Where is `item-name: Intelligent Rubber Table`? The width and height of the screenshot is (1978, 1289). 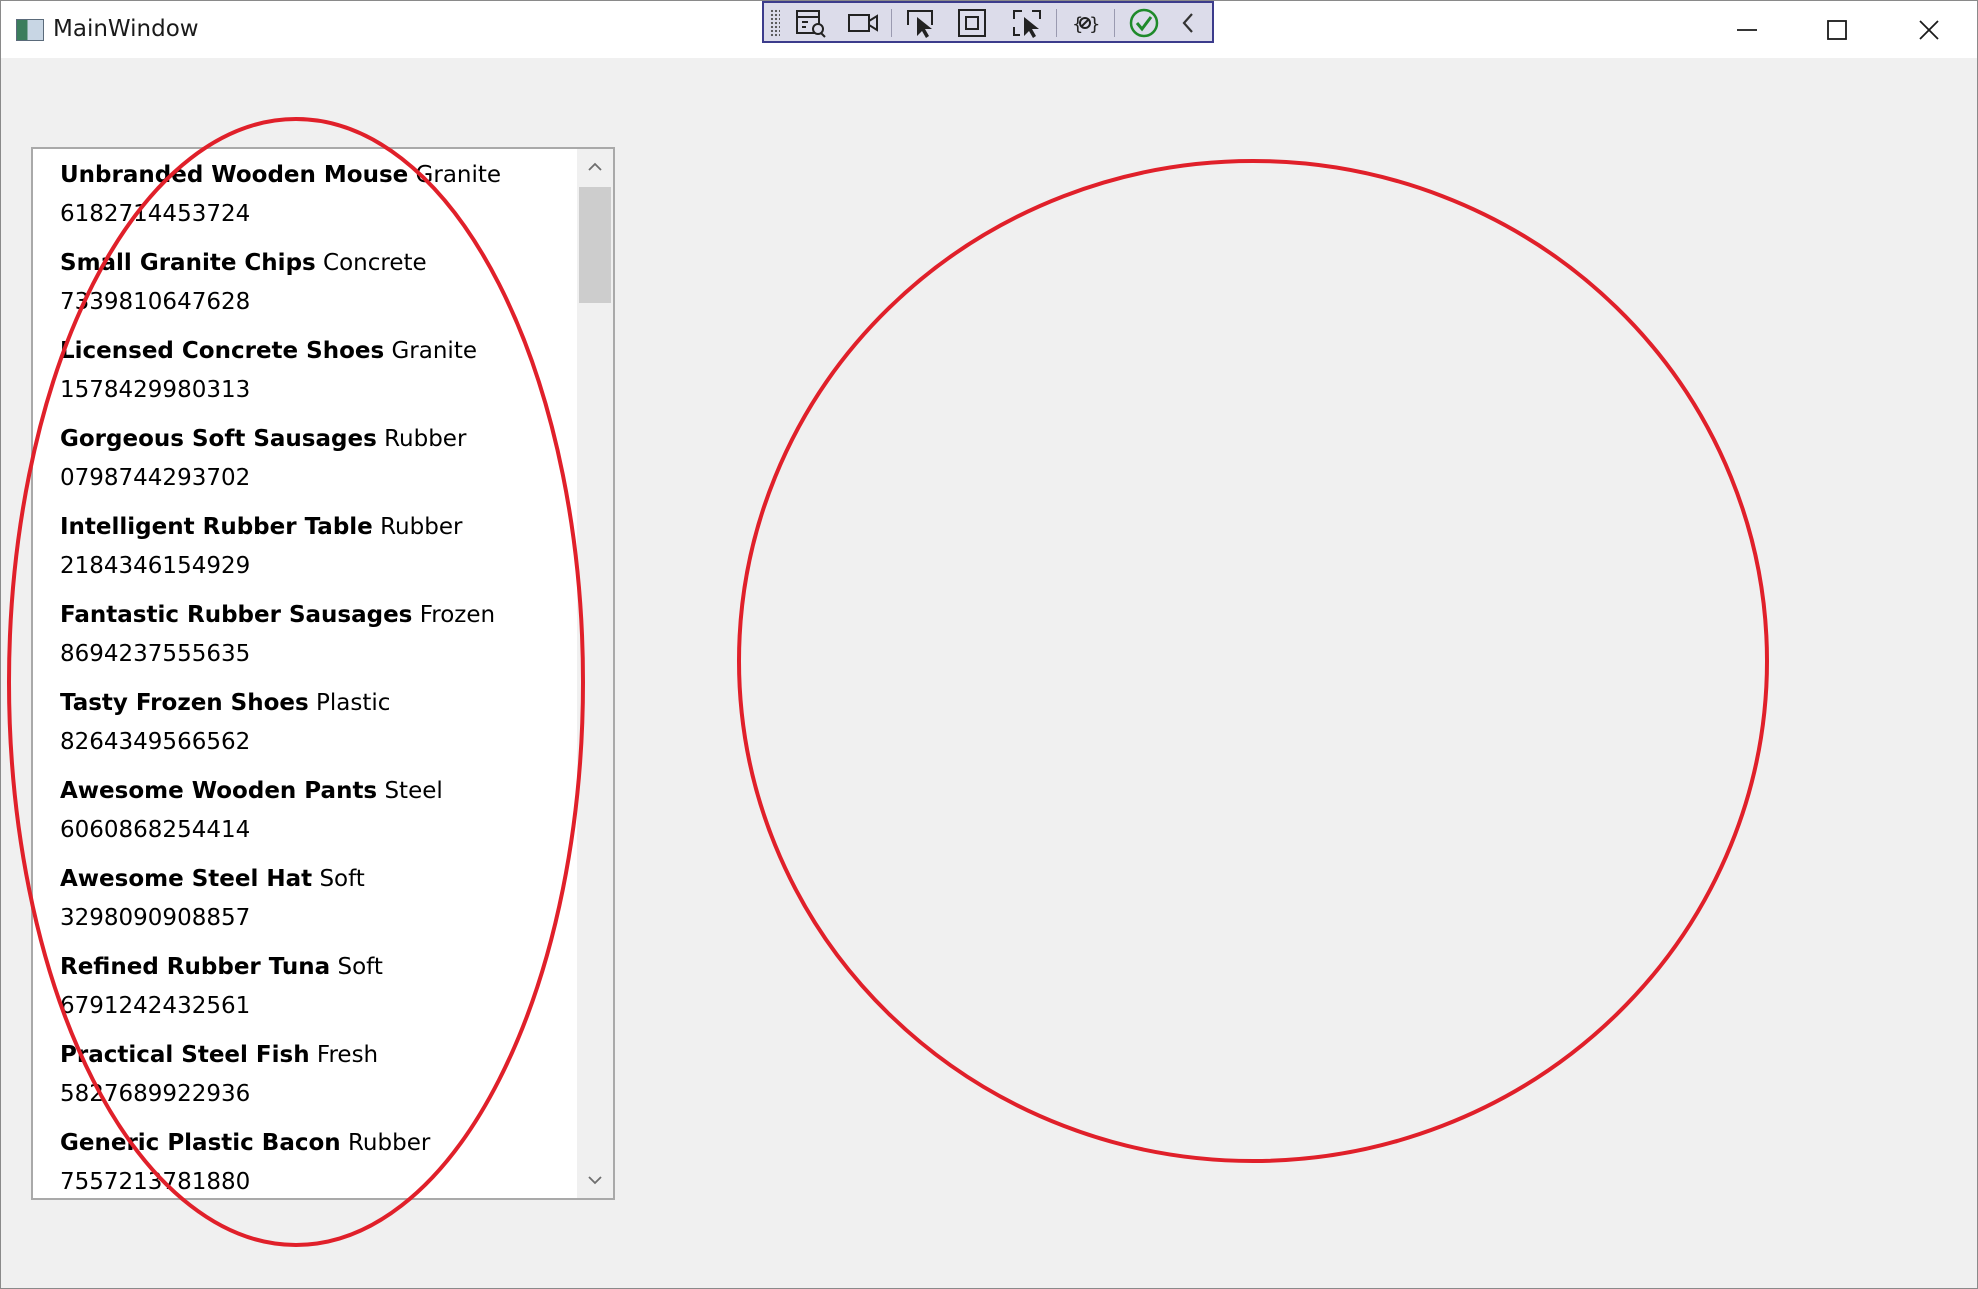 item-name: Intelligent Rubber Table is located at coordinates (216, 527).